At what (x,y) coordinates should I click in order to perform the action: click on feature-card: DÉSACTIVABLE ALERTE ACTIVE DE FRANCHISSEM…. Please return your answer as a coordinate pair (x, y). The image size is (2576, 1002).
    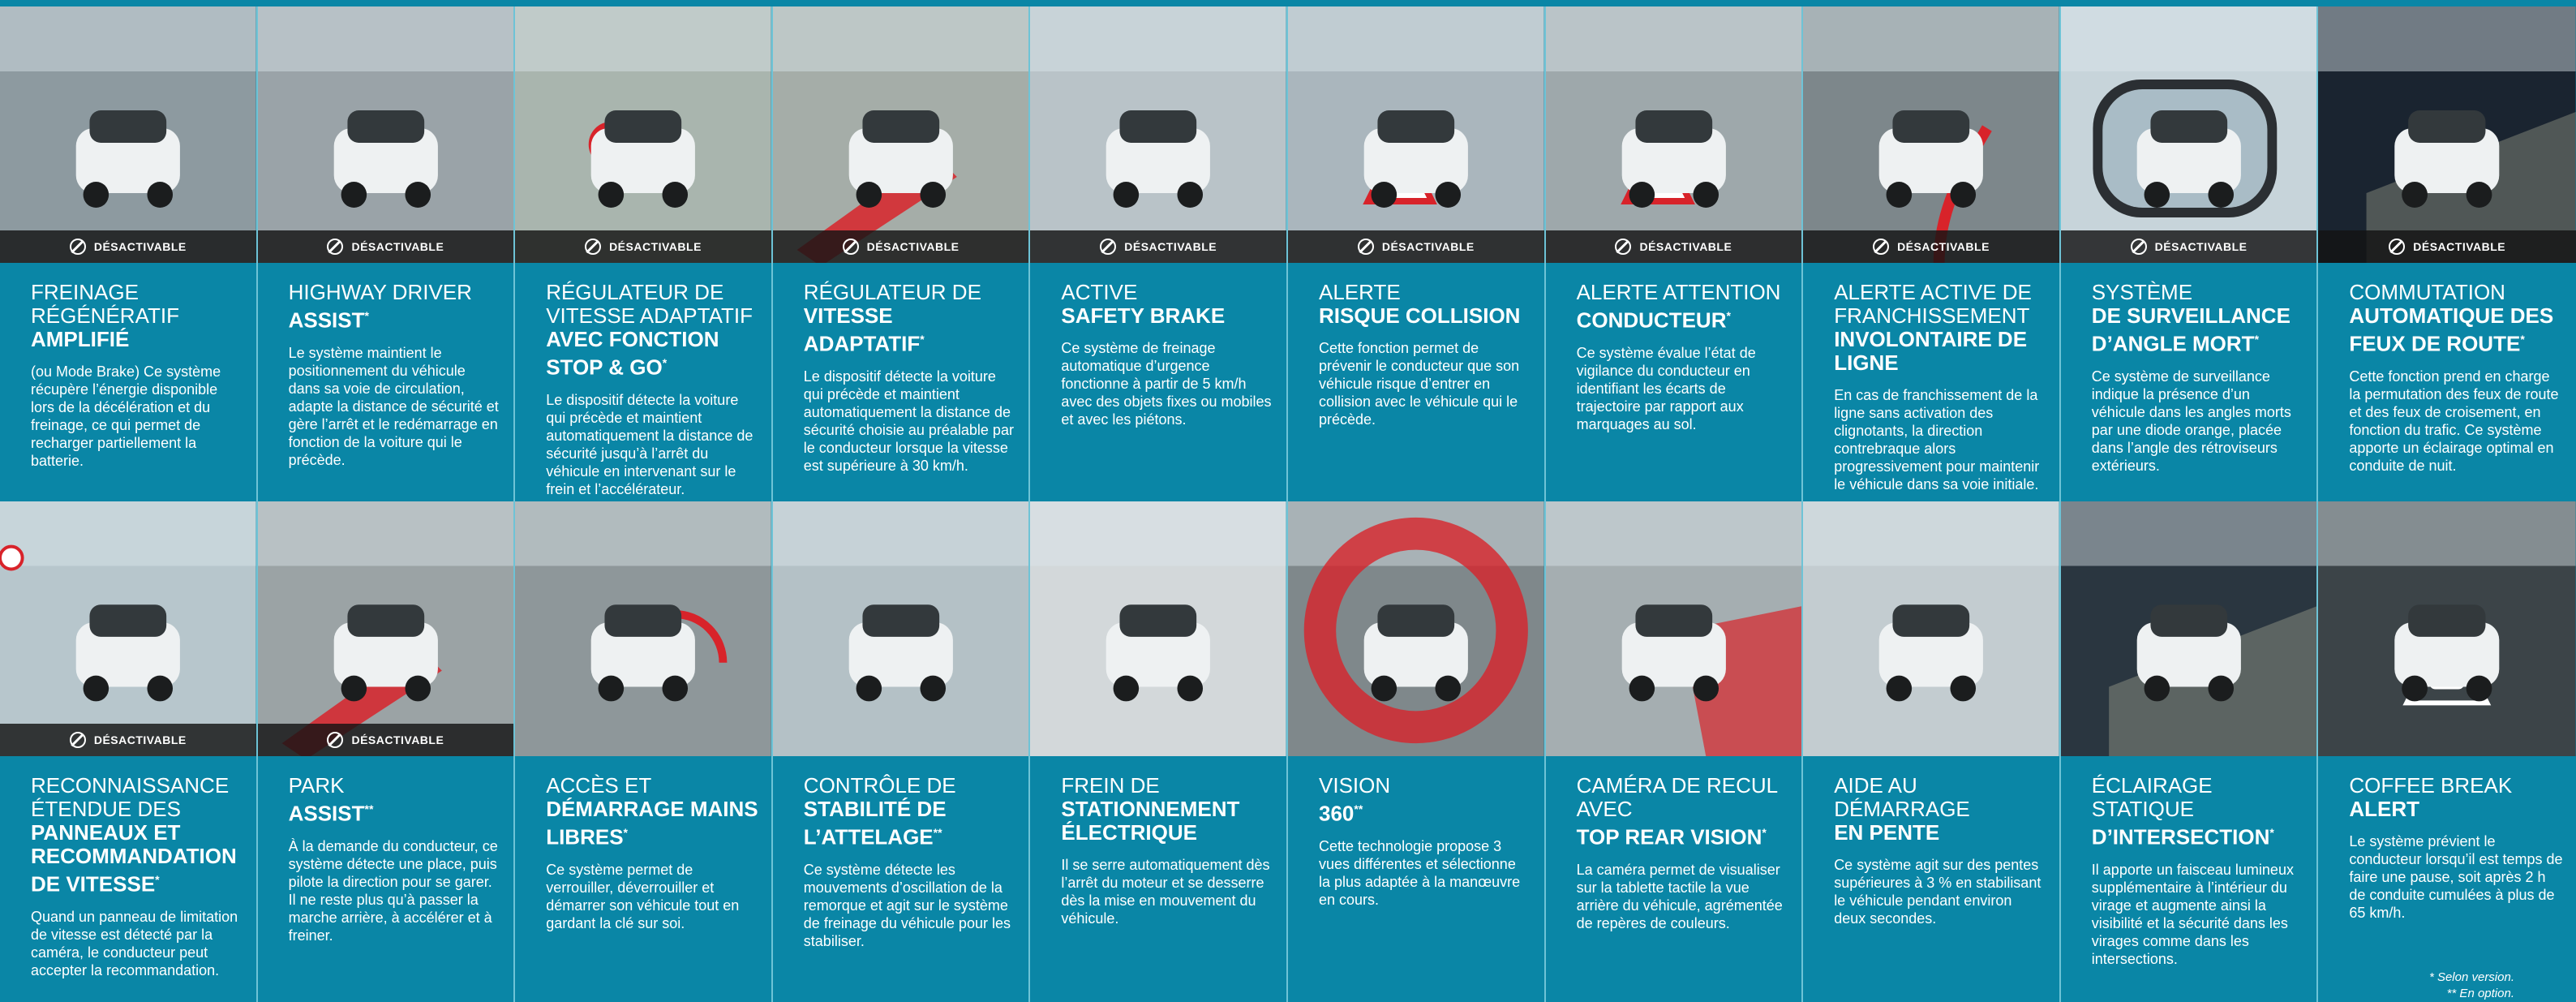
    Looking at the image, I should click on (1932, 253).